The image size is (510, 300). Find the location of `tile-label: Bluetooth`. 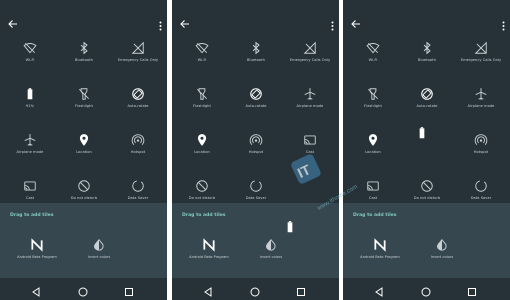

tile-label: Bluetooth is located at coordinates (427, 60).